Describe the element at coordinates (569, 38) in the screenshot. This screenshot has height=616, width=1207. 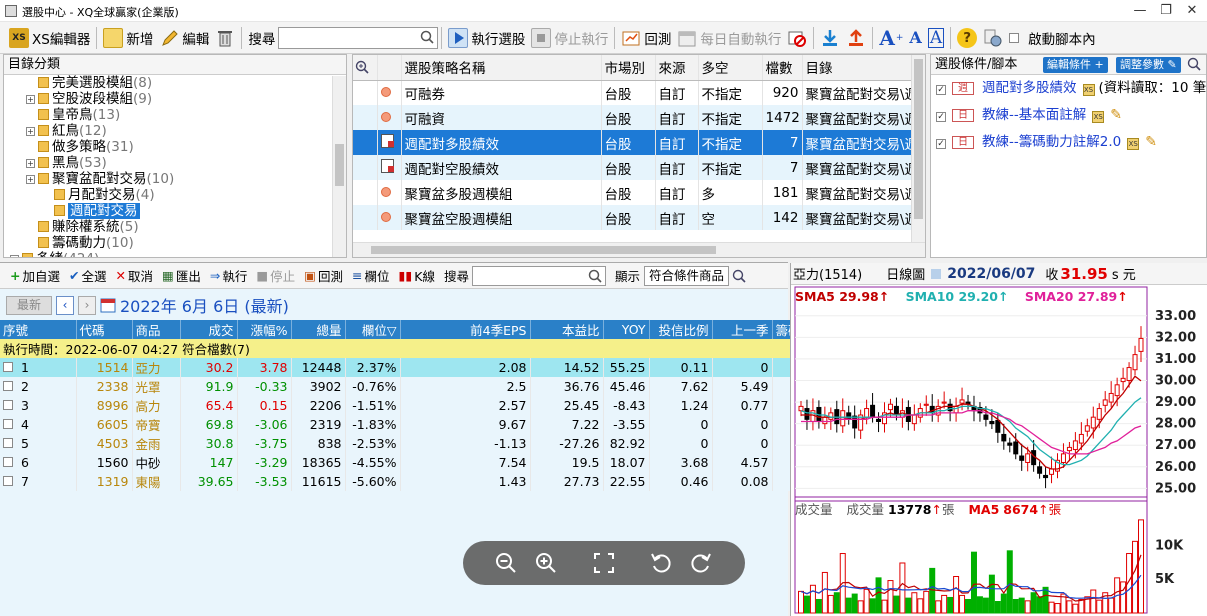
I see `stop-button: 停止執行` at that location.